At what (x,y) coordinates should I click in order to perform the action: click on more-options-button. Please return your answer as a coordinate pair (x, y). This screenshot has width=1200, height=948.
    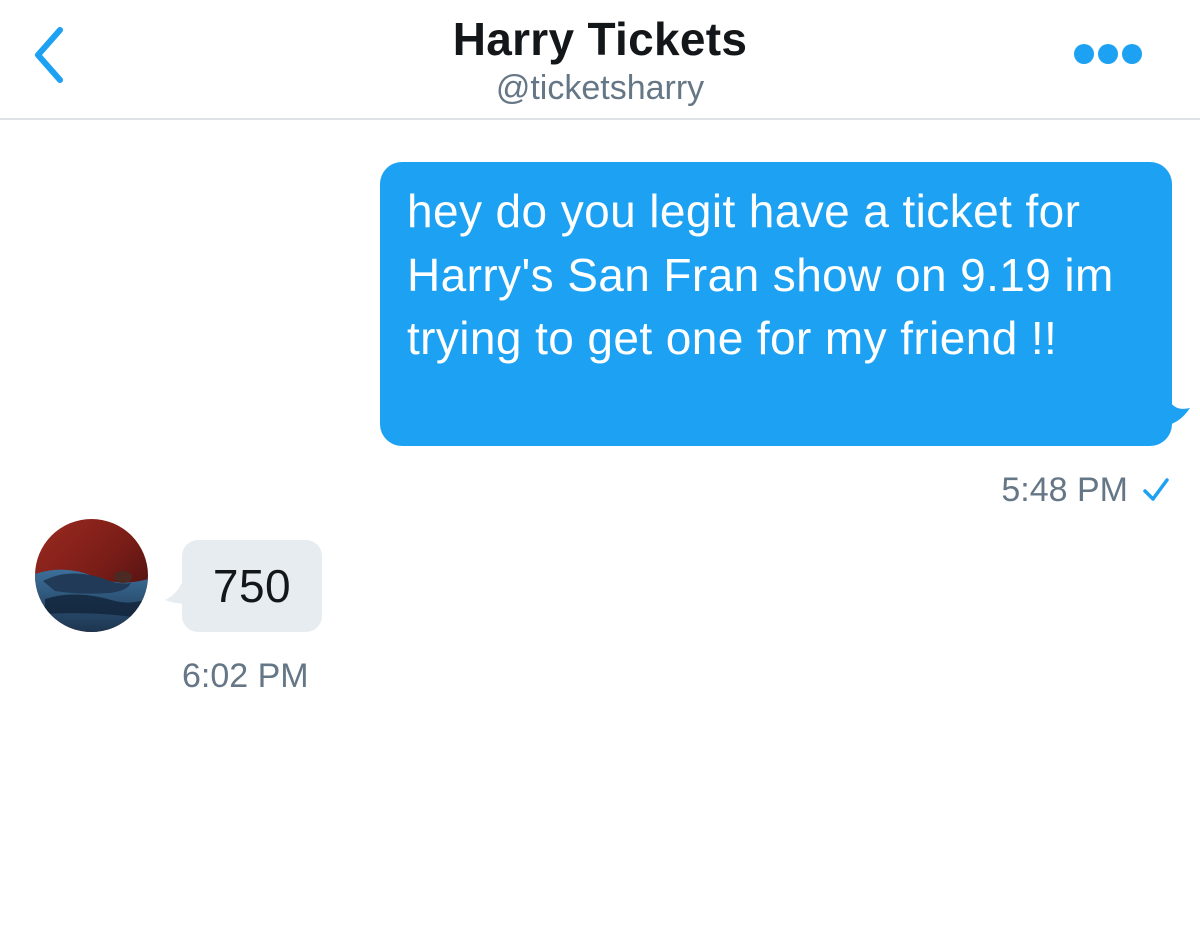
    Looking at the image, I should click on (1108, 54).